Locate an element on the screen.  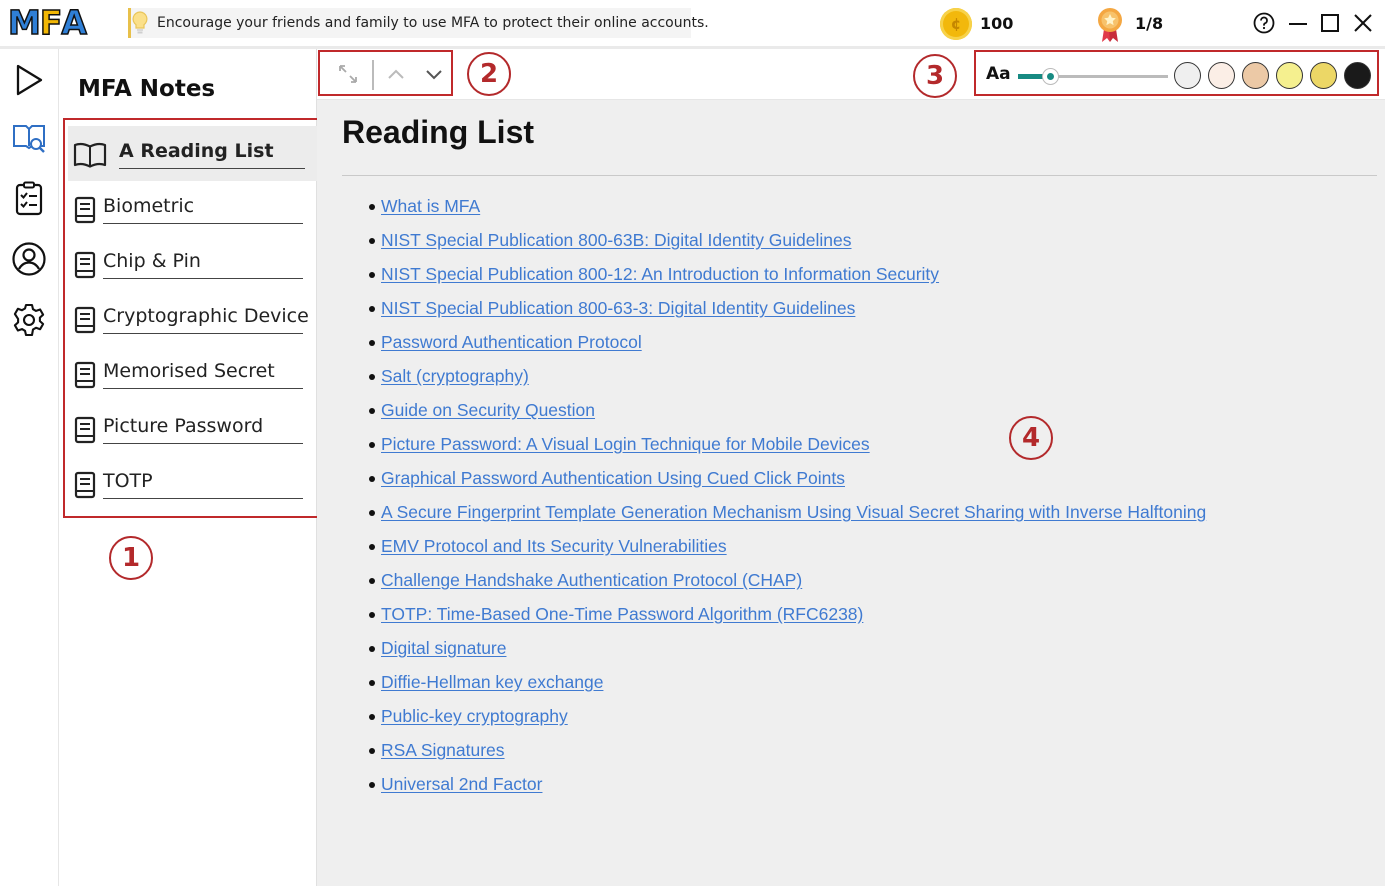
nav-notes-button is located at coordinates (29, 138).